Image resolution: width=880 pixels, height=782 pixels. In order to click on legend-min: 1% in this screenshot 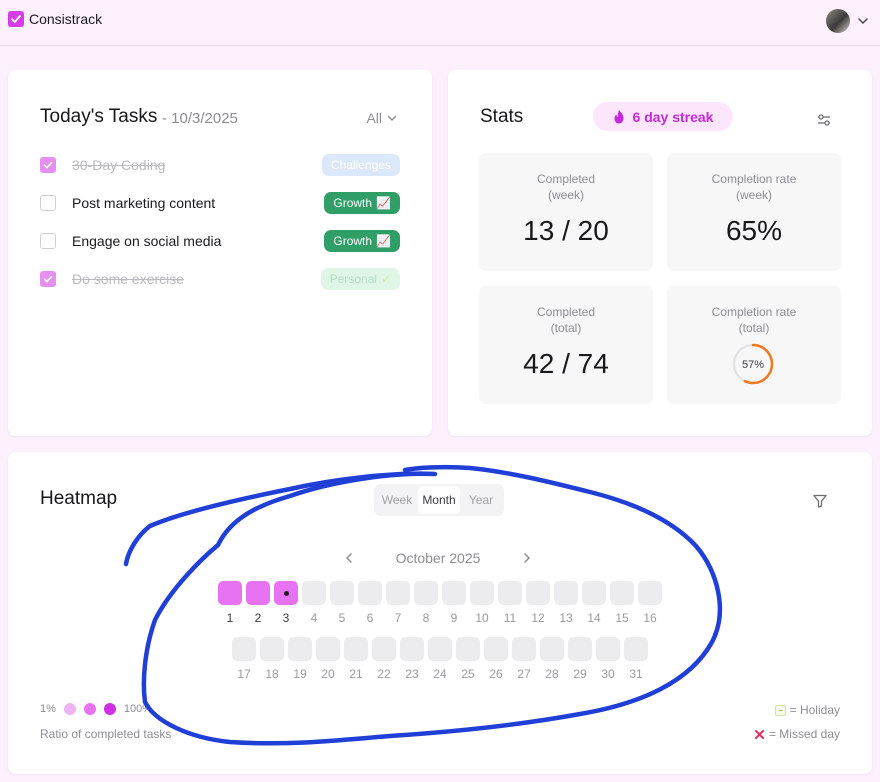, I will do `click(48, 709)`.